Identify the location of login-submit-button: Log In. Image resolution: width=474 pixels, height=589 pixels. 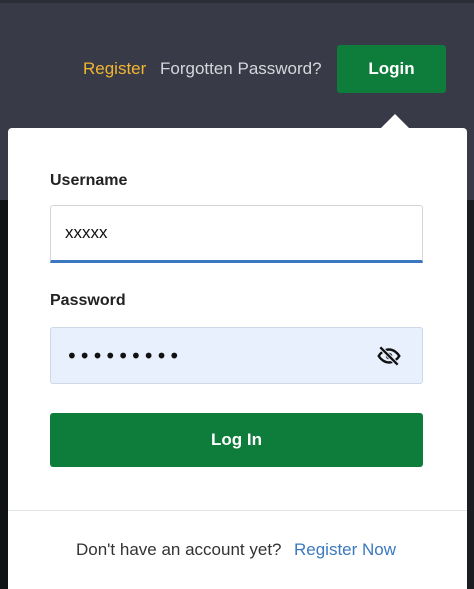
(236, 440).